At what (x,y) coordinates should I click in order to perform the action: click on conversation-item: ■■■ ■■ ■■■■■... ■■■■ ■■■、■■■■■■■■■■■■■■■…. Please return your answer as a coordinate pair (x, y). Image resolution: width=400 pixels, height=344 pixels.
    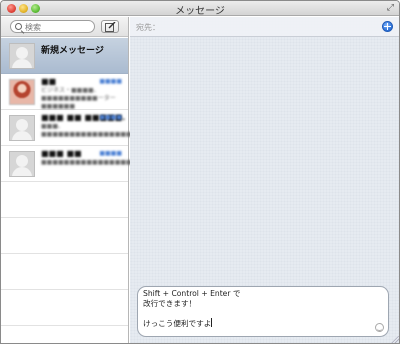
    Looking at the image, I should click on (95, 128).